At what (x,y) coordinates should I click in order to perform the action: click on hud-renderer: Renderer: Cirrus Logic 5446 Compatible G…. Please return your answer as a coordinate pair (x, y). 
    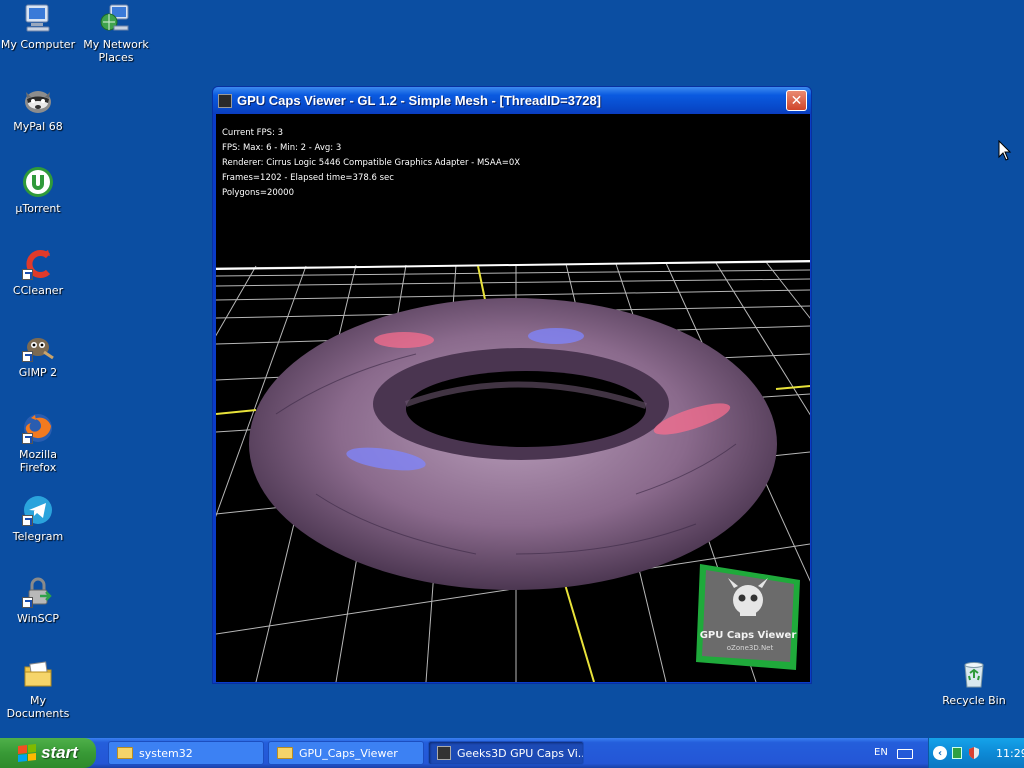
    Looking at the image, I should click on (371, 163).